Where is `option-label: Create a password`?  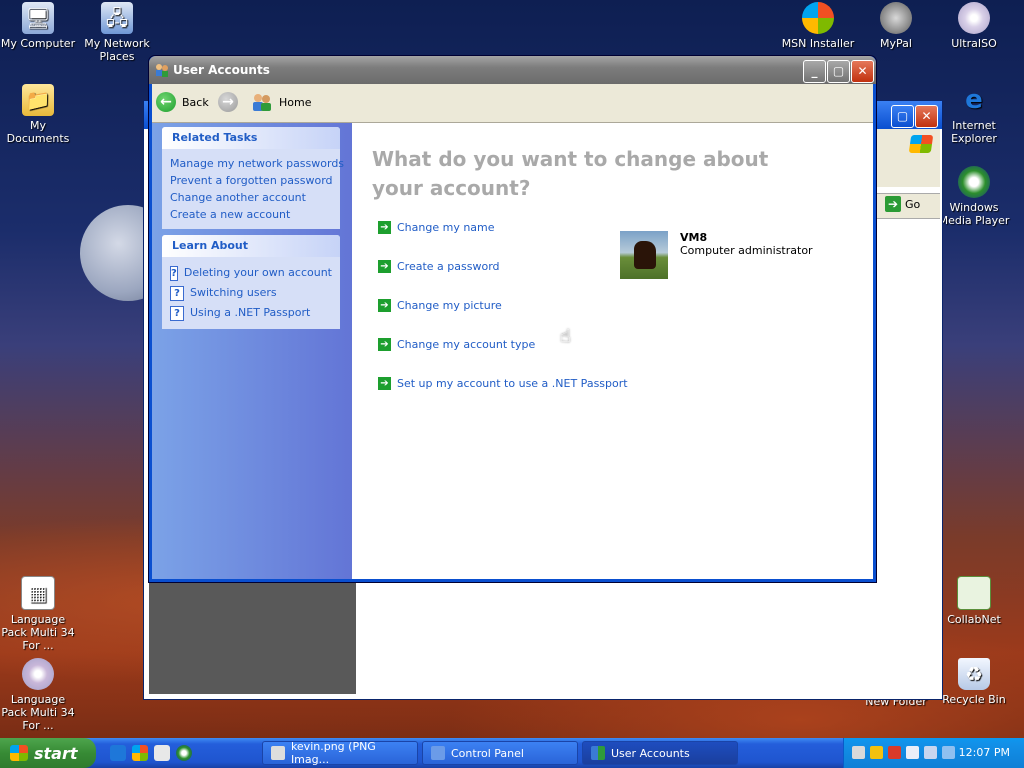
option-label: Create a password is located at coordinates (448, 266).